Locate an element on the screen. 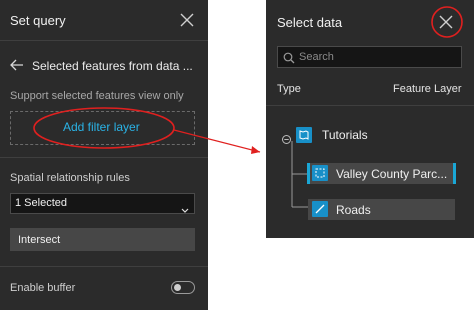 The width and height of the screenshot is (474, 310). highlight-ellipse is located at coordinates (104, 128).